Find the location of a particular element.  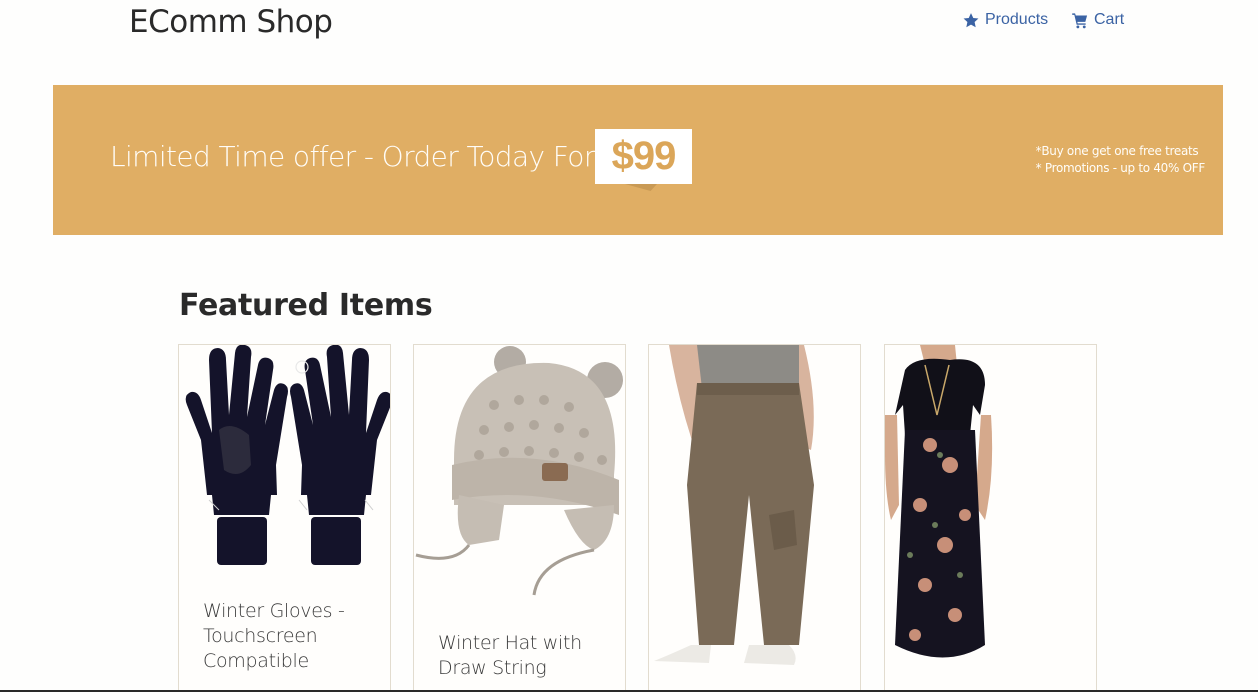

product-card: Winter Gloves - Touchscreen Compatible is located at coordinates (284, 518).